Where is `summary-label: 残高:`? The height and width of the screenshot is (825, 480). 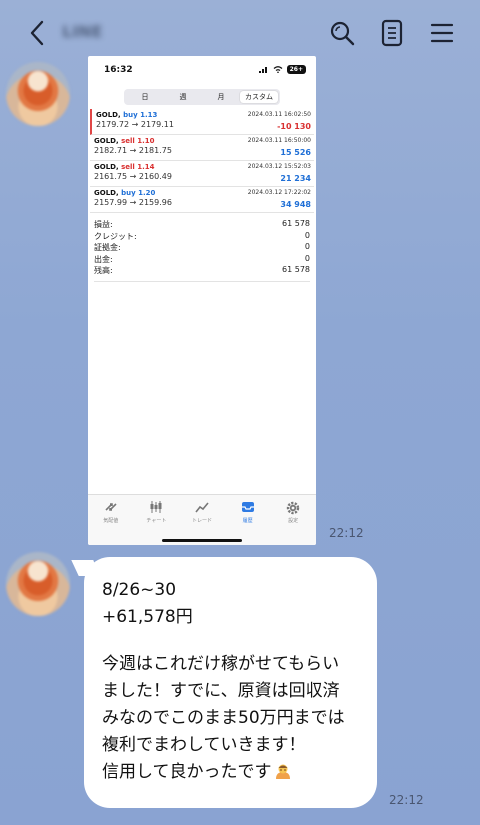 summary-label: 残高: is located at coordinates (103, 270).